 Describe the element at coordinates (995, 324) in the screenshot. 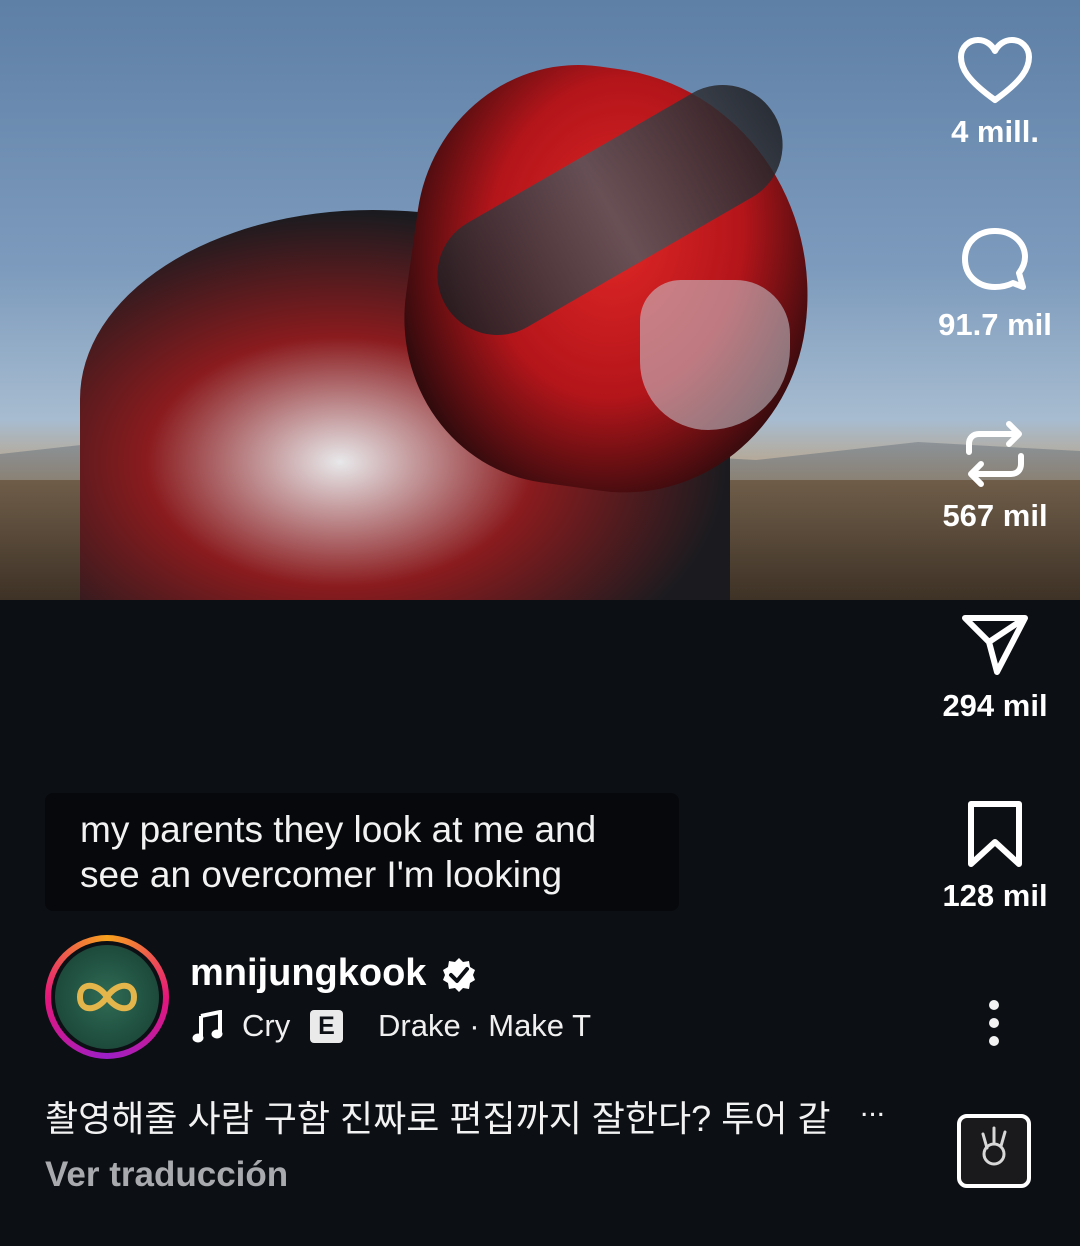

I see `comment-count: 91.7 mil` at that location.